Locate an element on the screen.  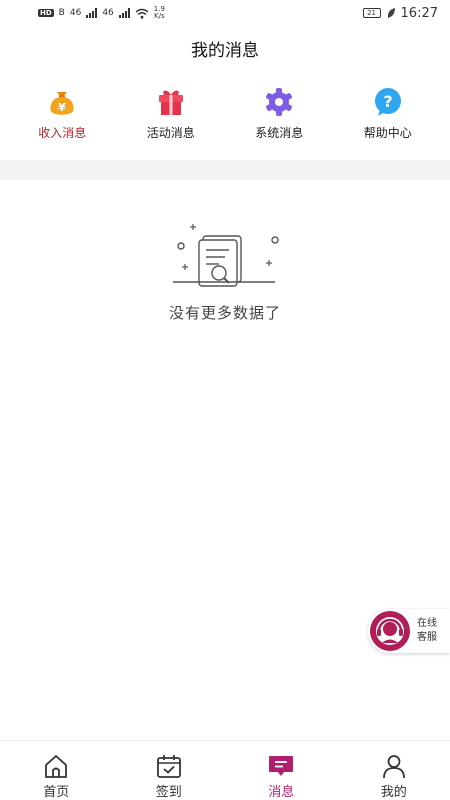
section-separator is located at coordinates (225, 170).